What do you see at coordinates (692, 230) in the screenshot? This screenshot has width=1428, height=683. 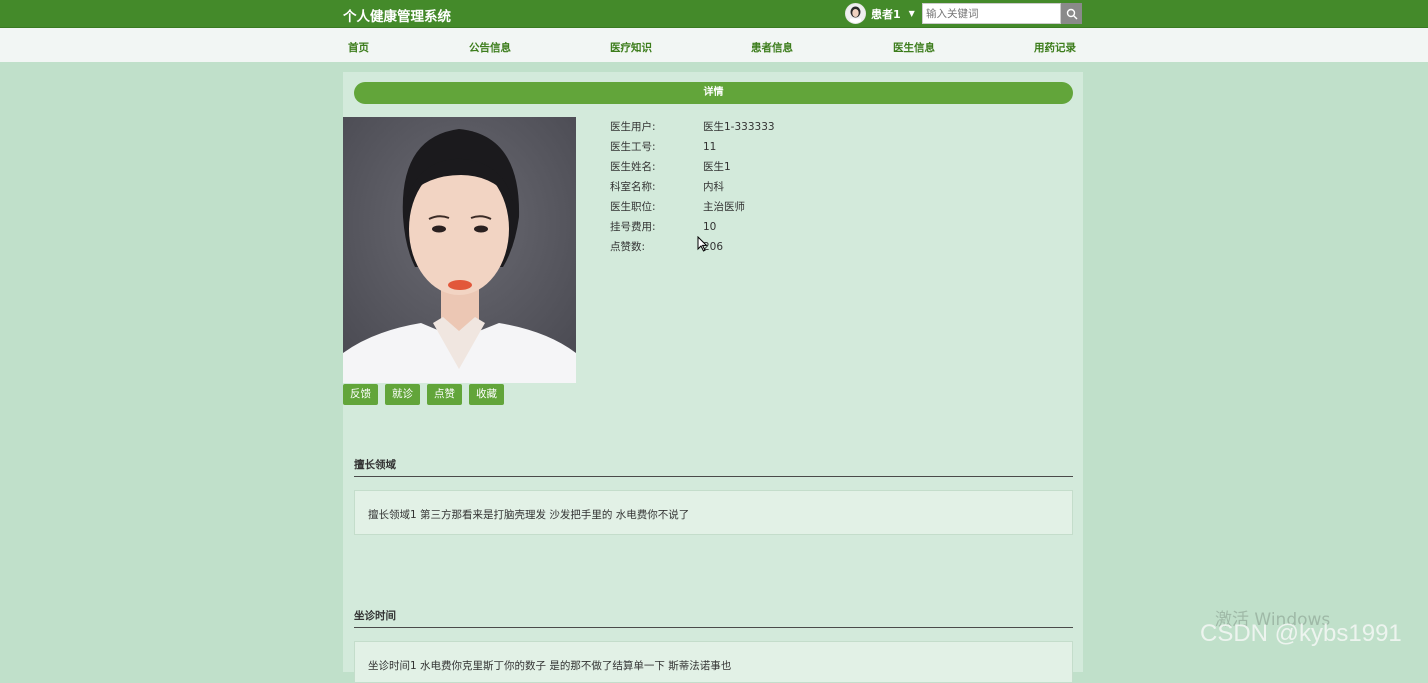 I see `info-row: 挂号费用: 10` at bounding box center [692, 230].